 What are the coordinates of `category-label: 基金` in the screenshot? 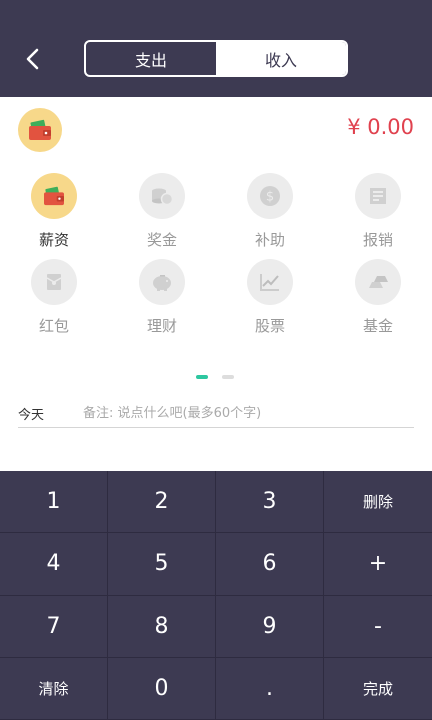 It's located at (377, 326).